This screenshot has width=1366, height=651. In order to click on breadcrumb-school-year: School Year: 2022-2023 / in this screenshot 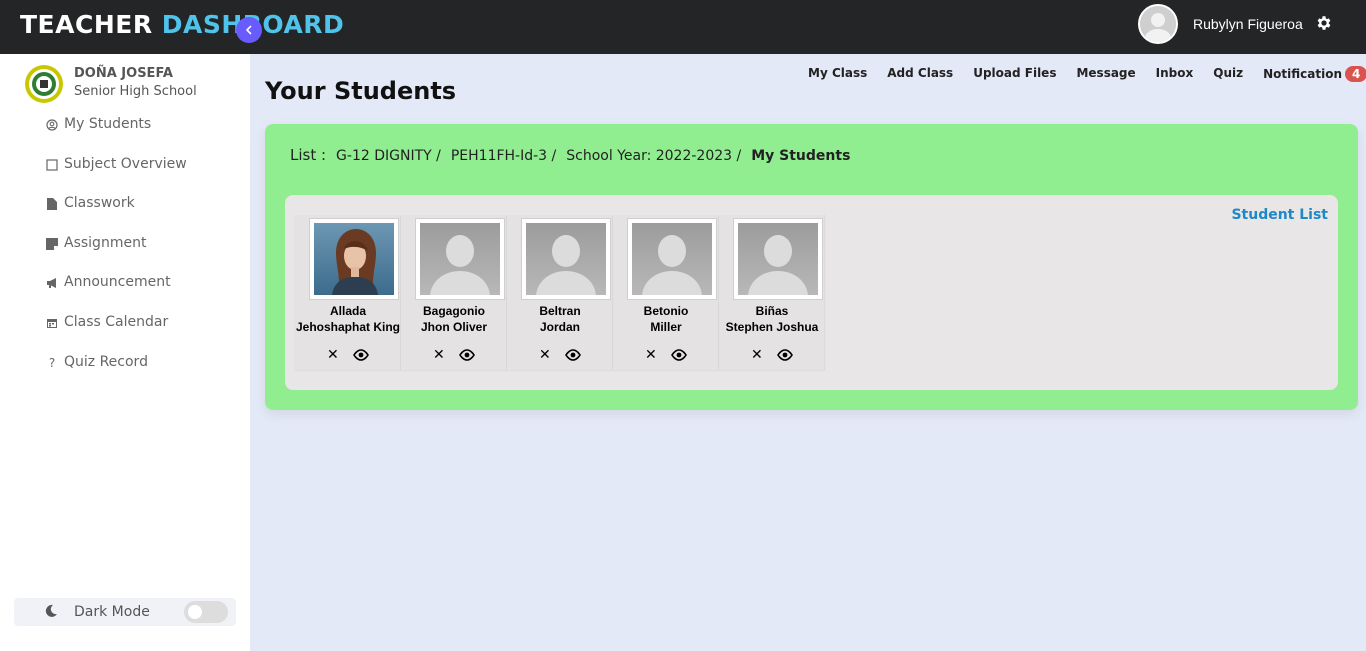, I will do `click(653, 156)`.